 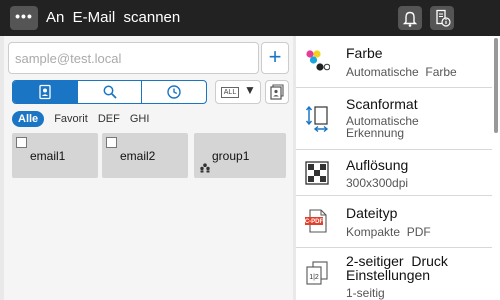 I want to click on email-address-input, so click(x=133, y=58).